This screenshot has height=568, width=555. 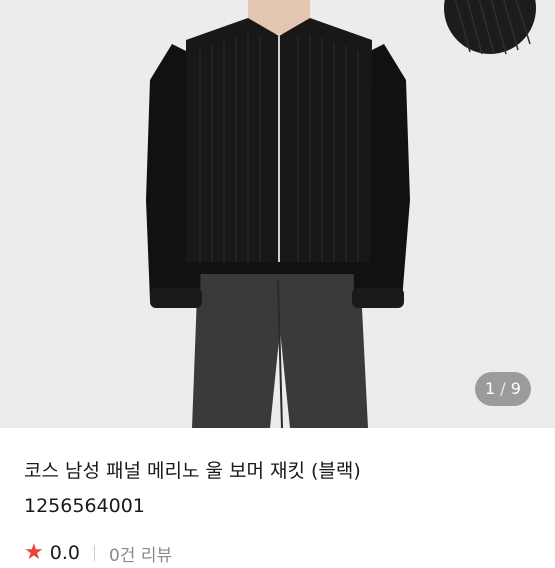 What do you see at coordinates (64, 553) in the screenshot?
I see `rating-score: 0.0` at bounding box center [64, 553].